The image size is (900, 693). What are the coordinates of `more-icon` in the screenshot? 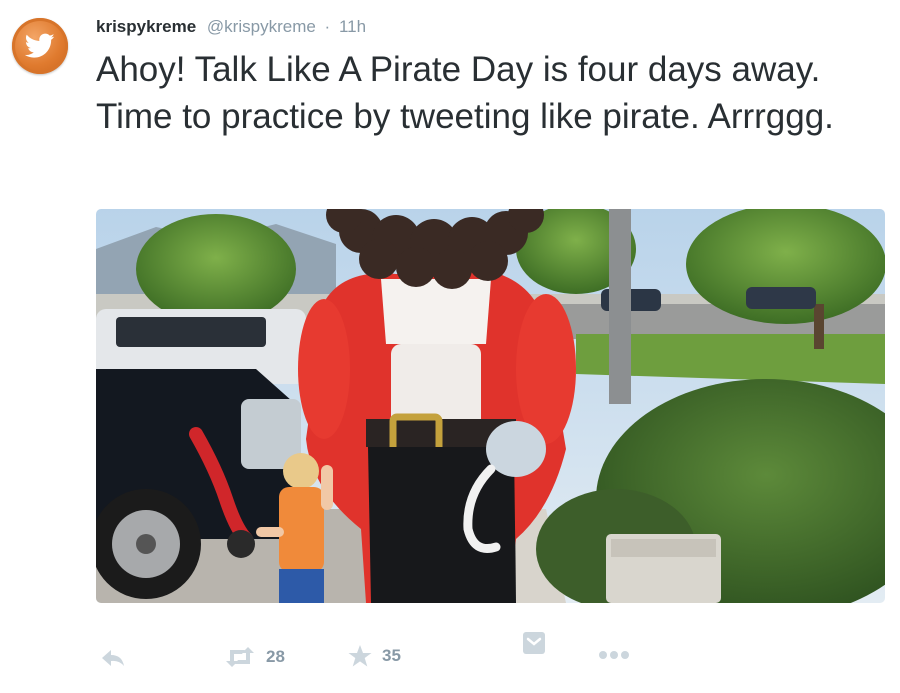 It's located at (614, 655).